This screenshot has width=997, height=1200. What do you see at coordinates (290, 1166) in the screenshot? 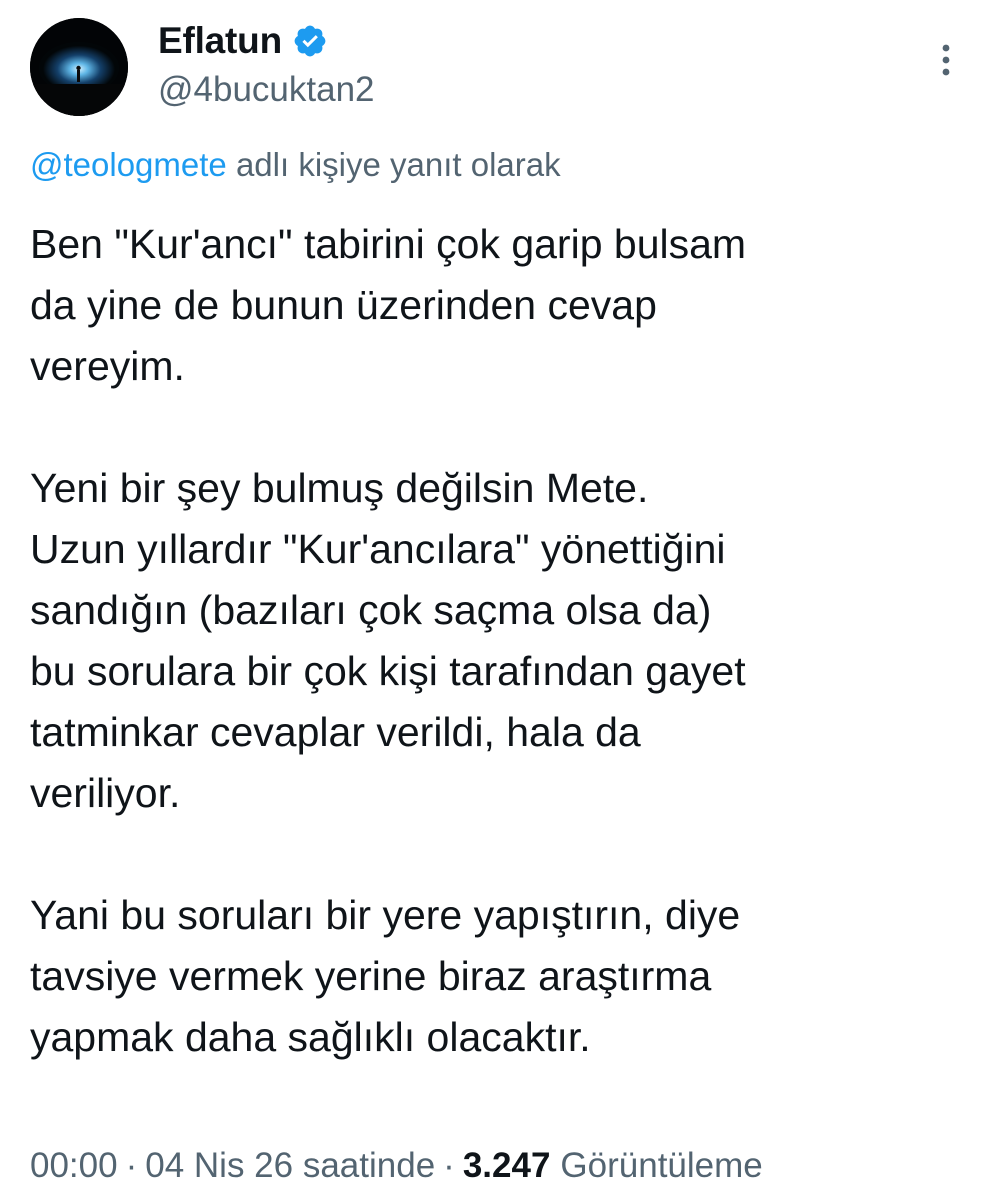
I see `tweet-date: 04 Nis 26 saatinde` at bounding box center [290, 1166].